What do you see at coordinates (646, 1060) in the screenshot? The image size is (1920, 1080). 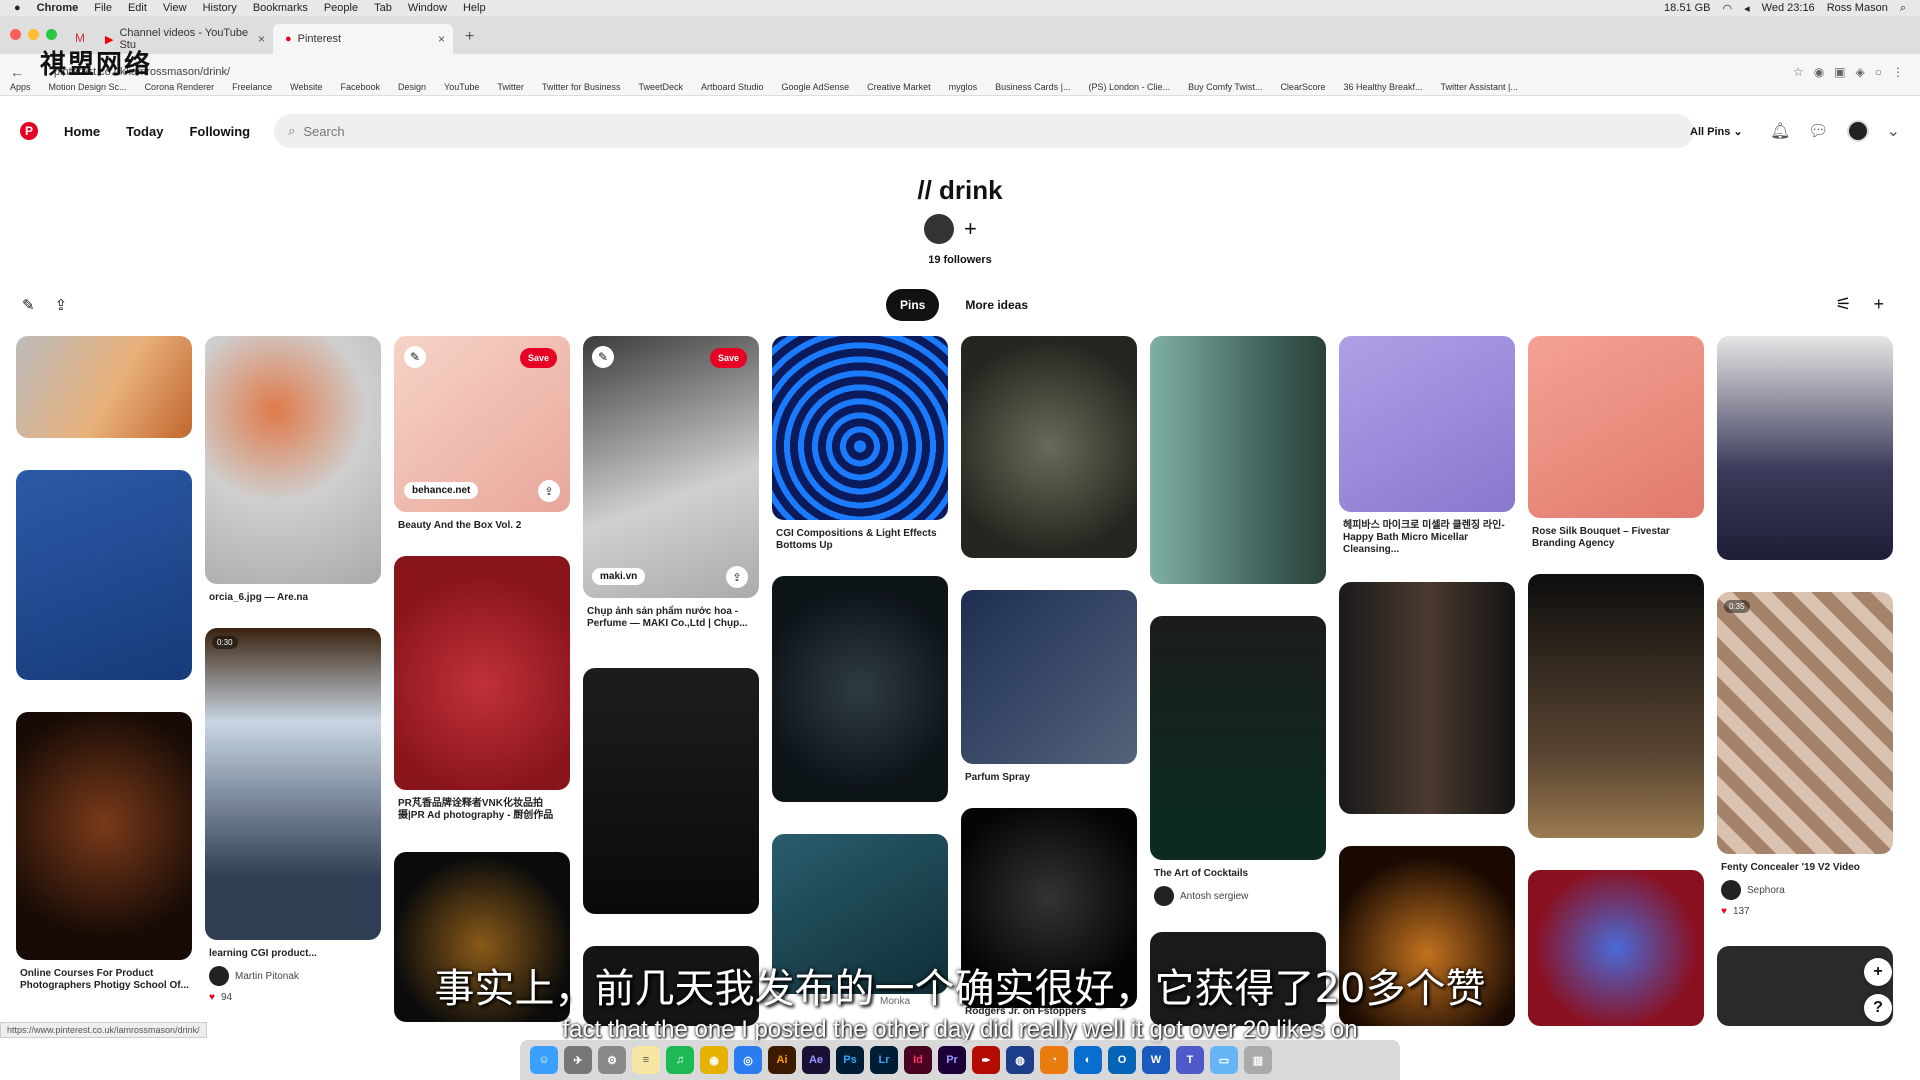 I see `notes-icon: ≡` at bounding box center [646, 1060].